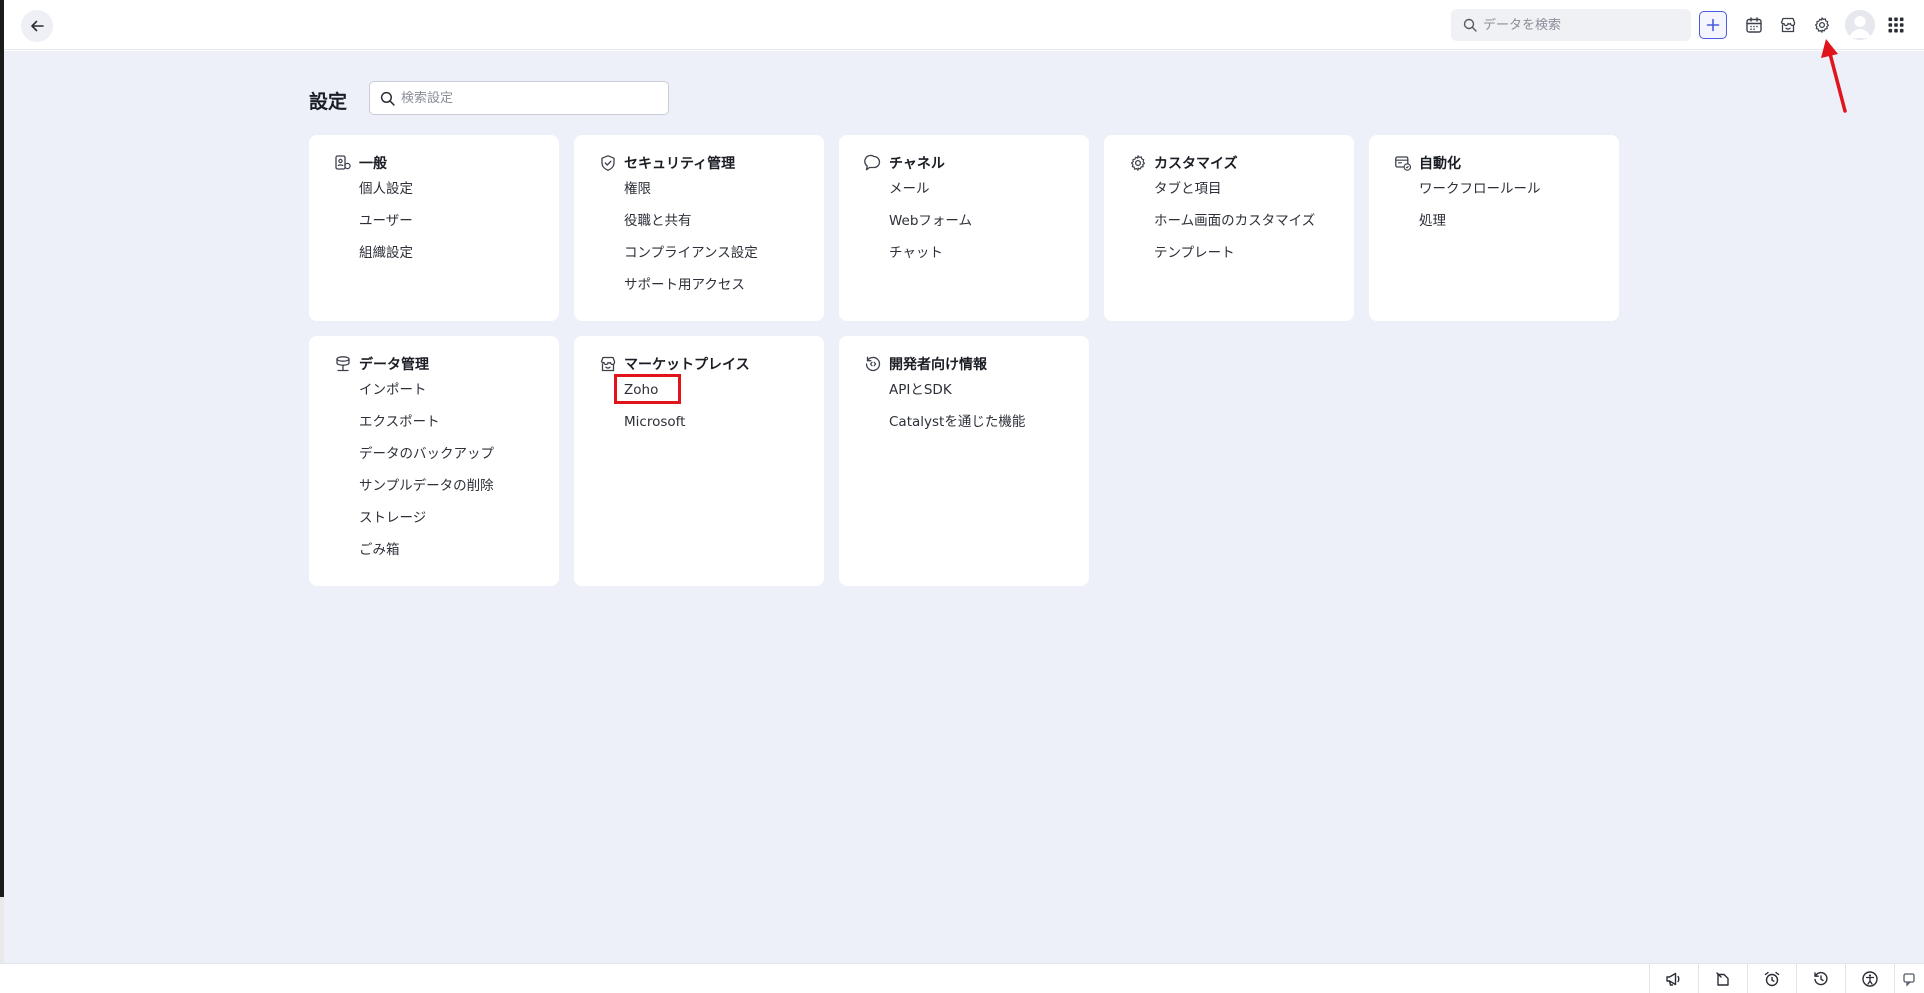 The image size is (1924, 993). What do you see at coordinates (1234, 261) in the screenshot?
I see `settings-link-templates: テンプレート` at bounding box center [1234, 261].